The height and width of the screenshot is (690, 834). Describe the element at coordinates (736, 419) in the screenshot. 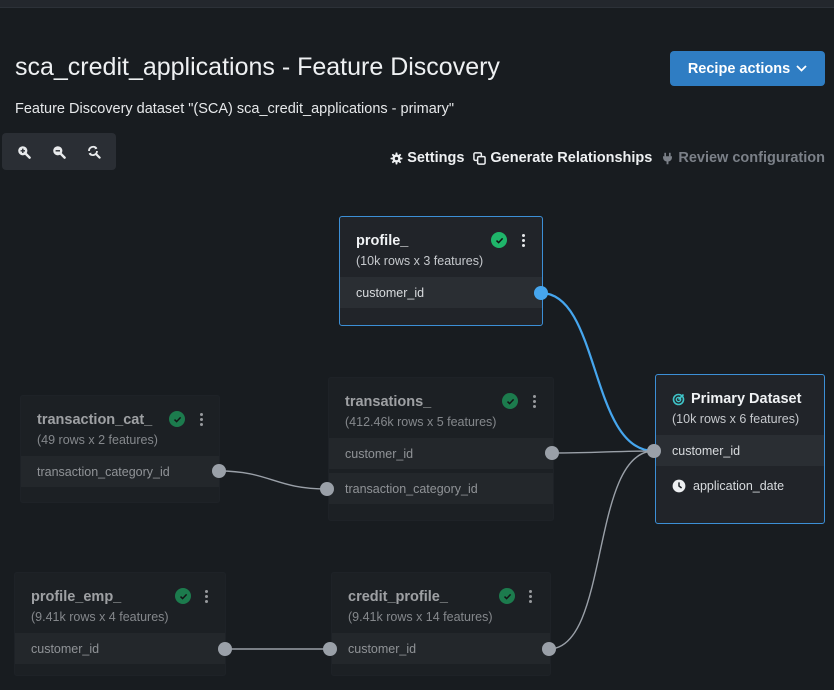

I see `node-subtitle: (10k rows x 6 features)` at that location.